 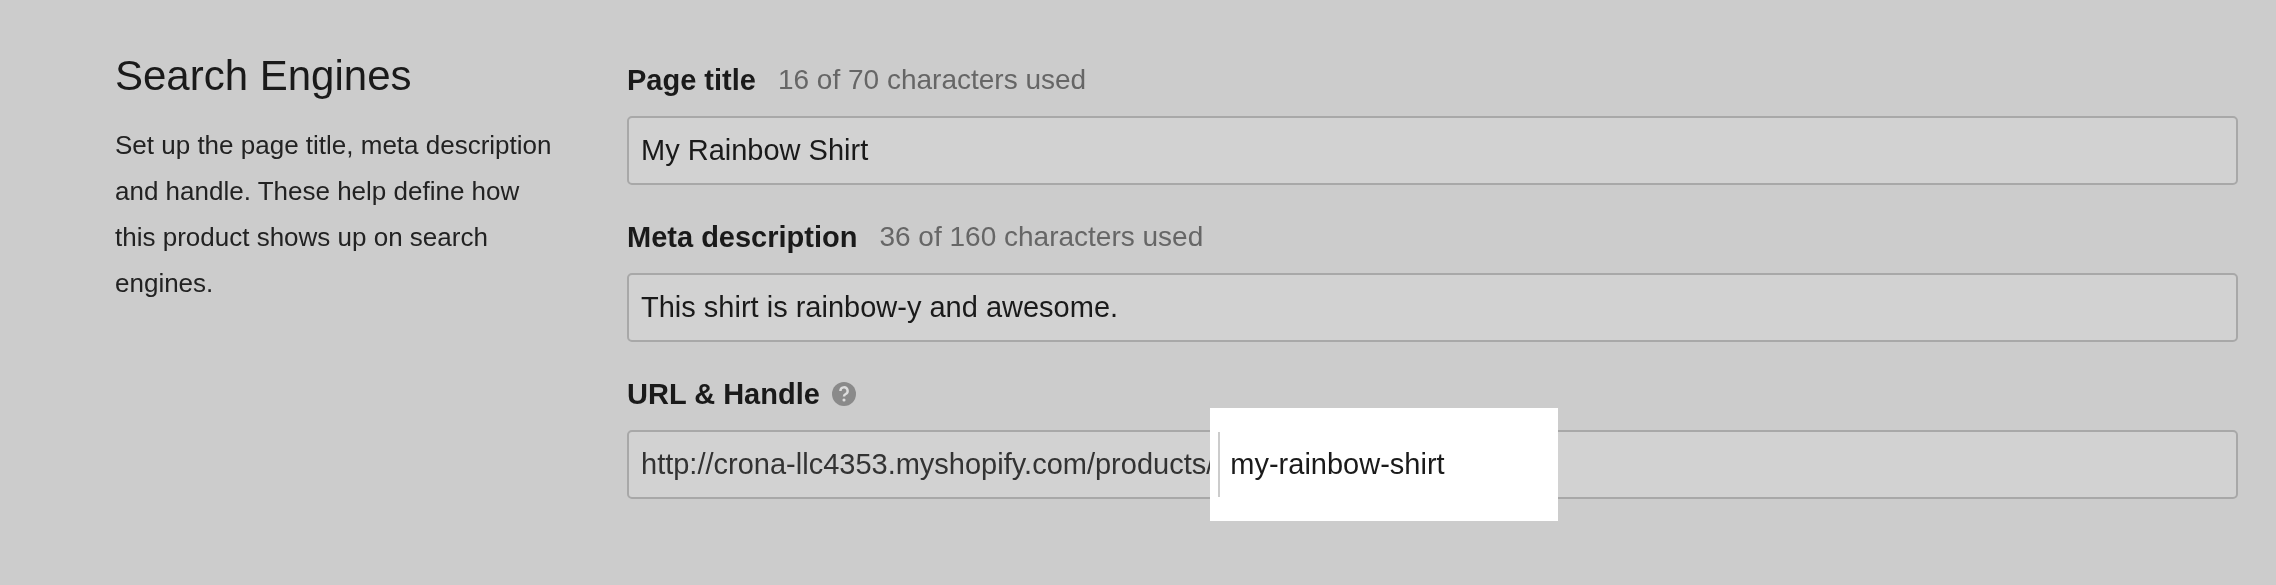 I want to click on field-label: URL & Handle, so click(x=723, y=394).